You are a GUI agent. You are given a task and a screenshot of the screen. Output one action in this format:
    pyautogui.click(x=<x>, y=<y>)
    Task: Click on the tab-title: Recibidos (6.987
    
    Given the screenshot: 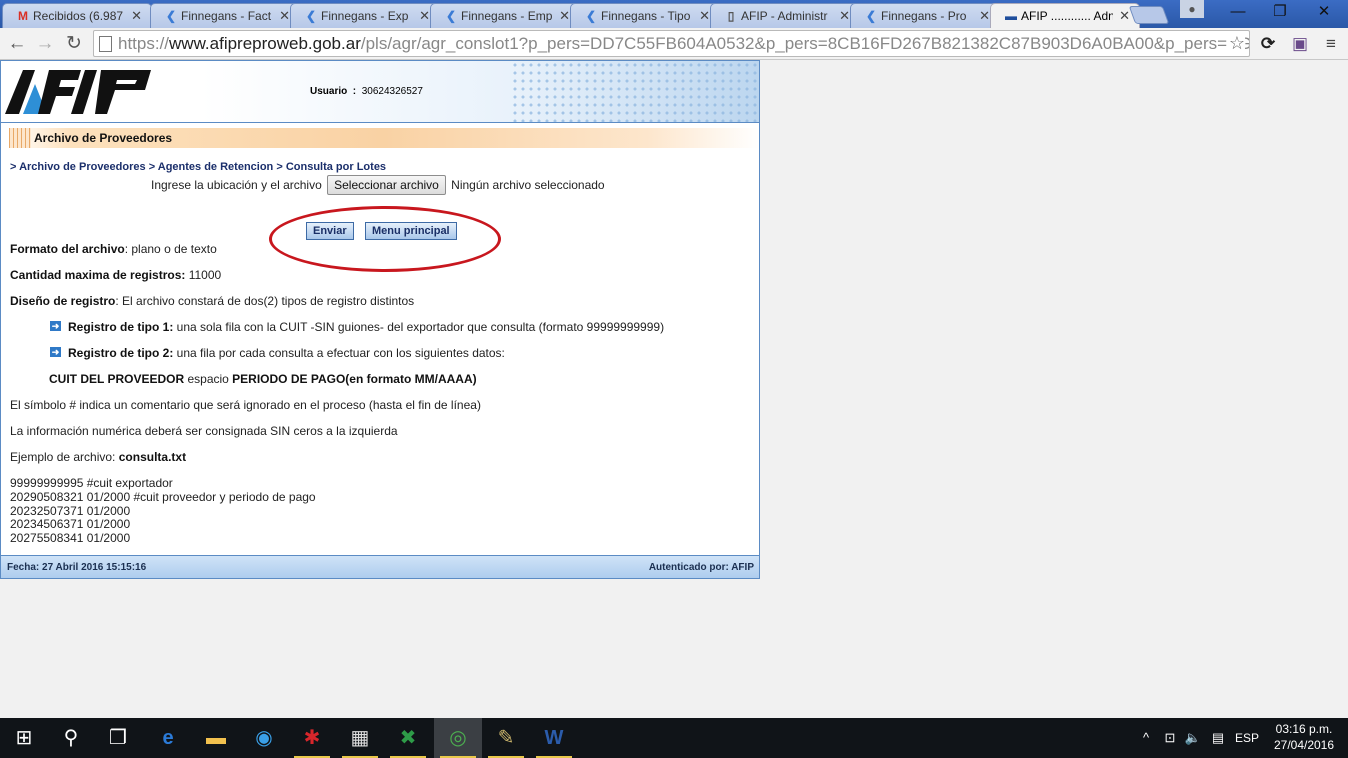 What is the action you would take?
    pyautogui.click(x=78, y=16)
    